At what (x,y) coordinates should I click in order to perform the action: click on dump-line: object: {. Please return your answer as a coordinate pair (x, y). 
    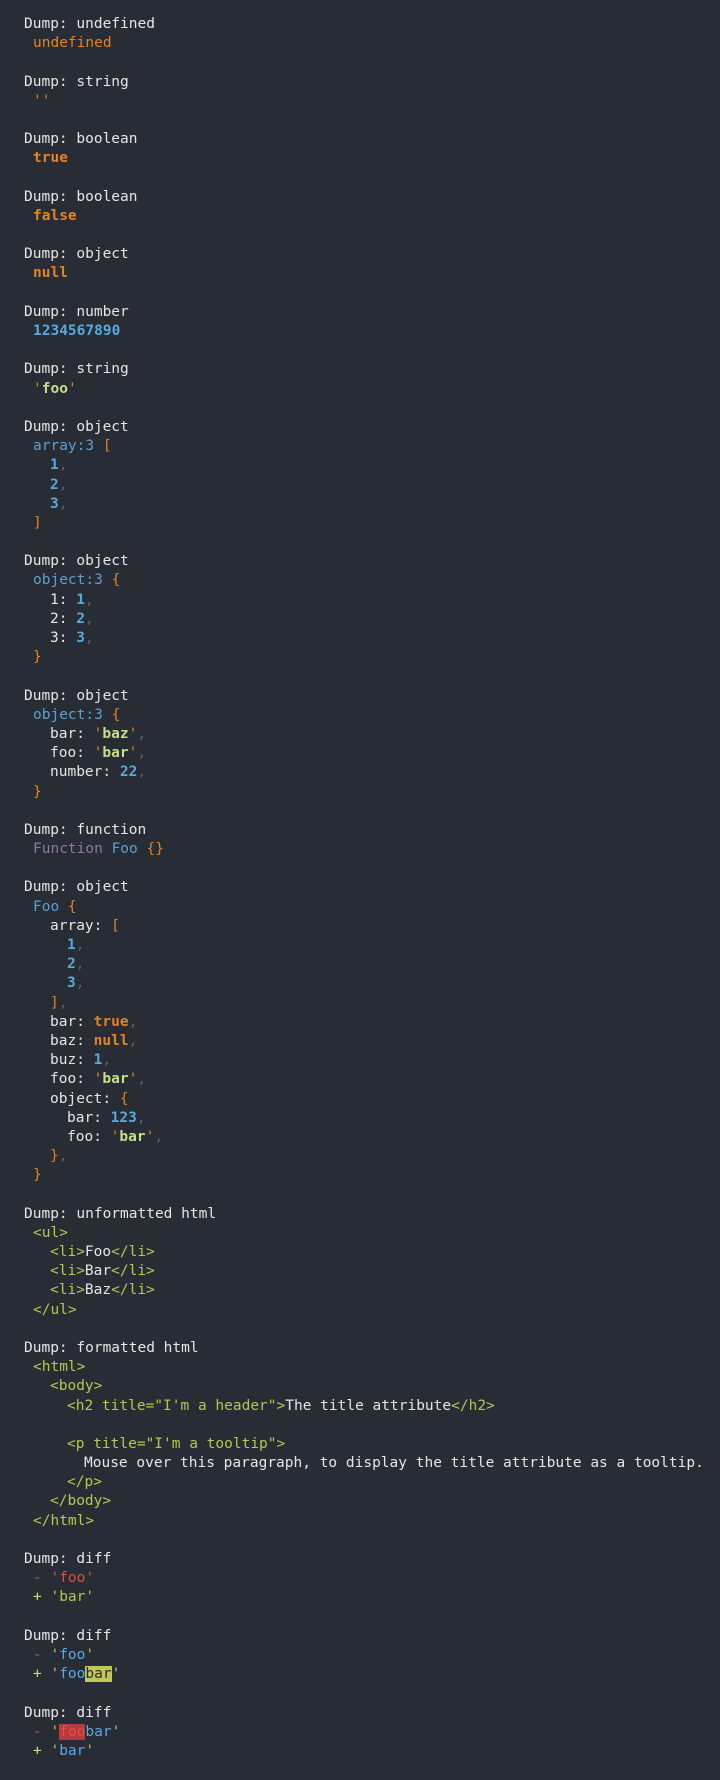
    Looking at the image, I should click on (372, 1099).